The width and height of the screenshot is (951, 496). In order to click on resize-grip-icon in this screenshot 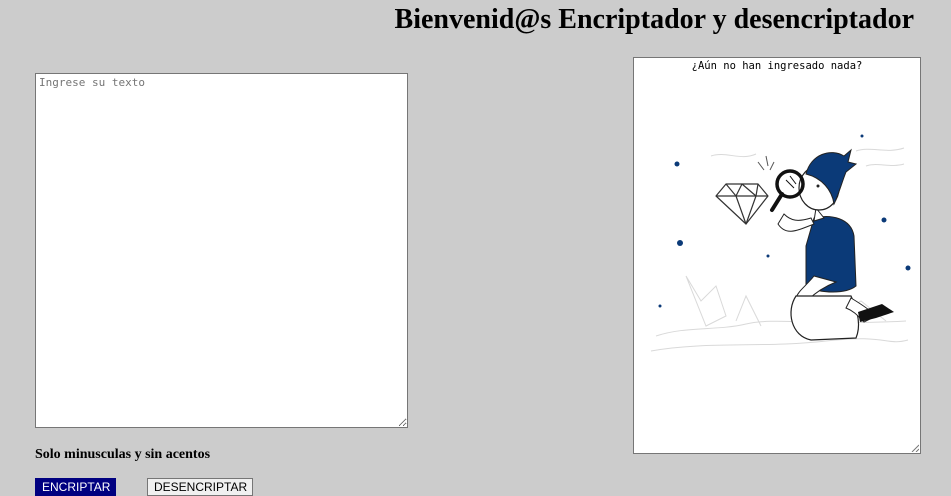, I will do `click(915, 448)`.